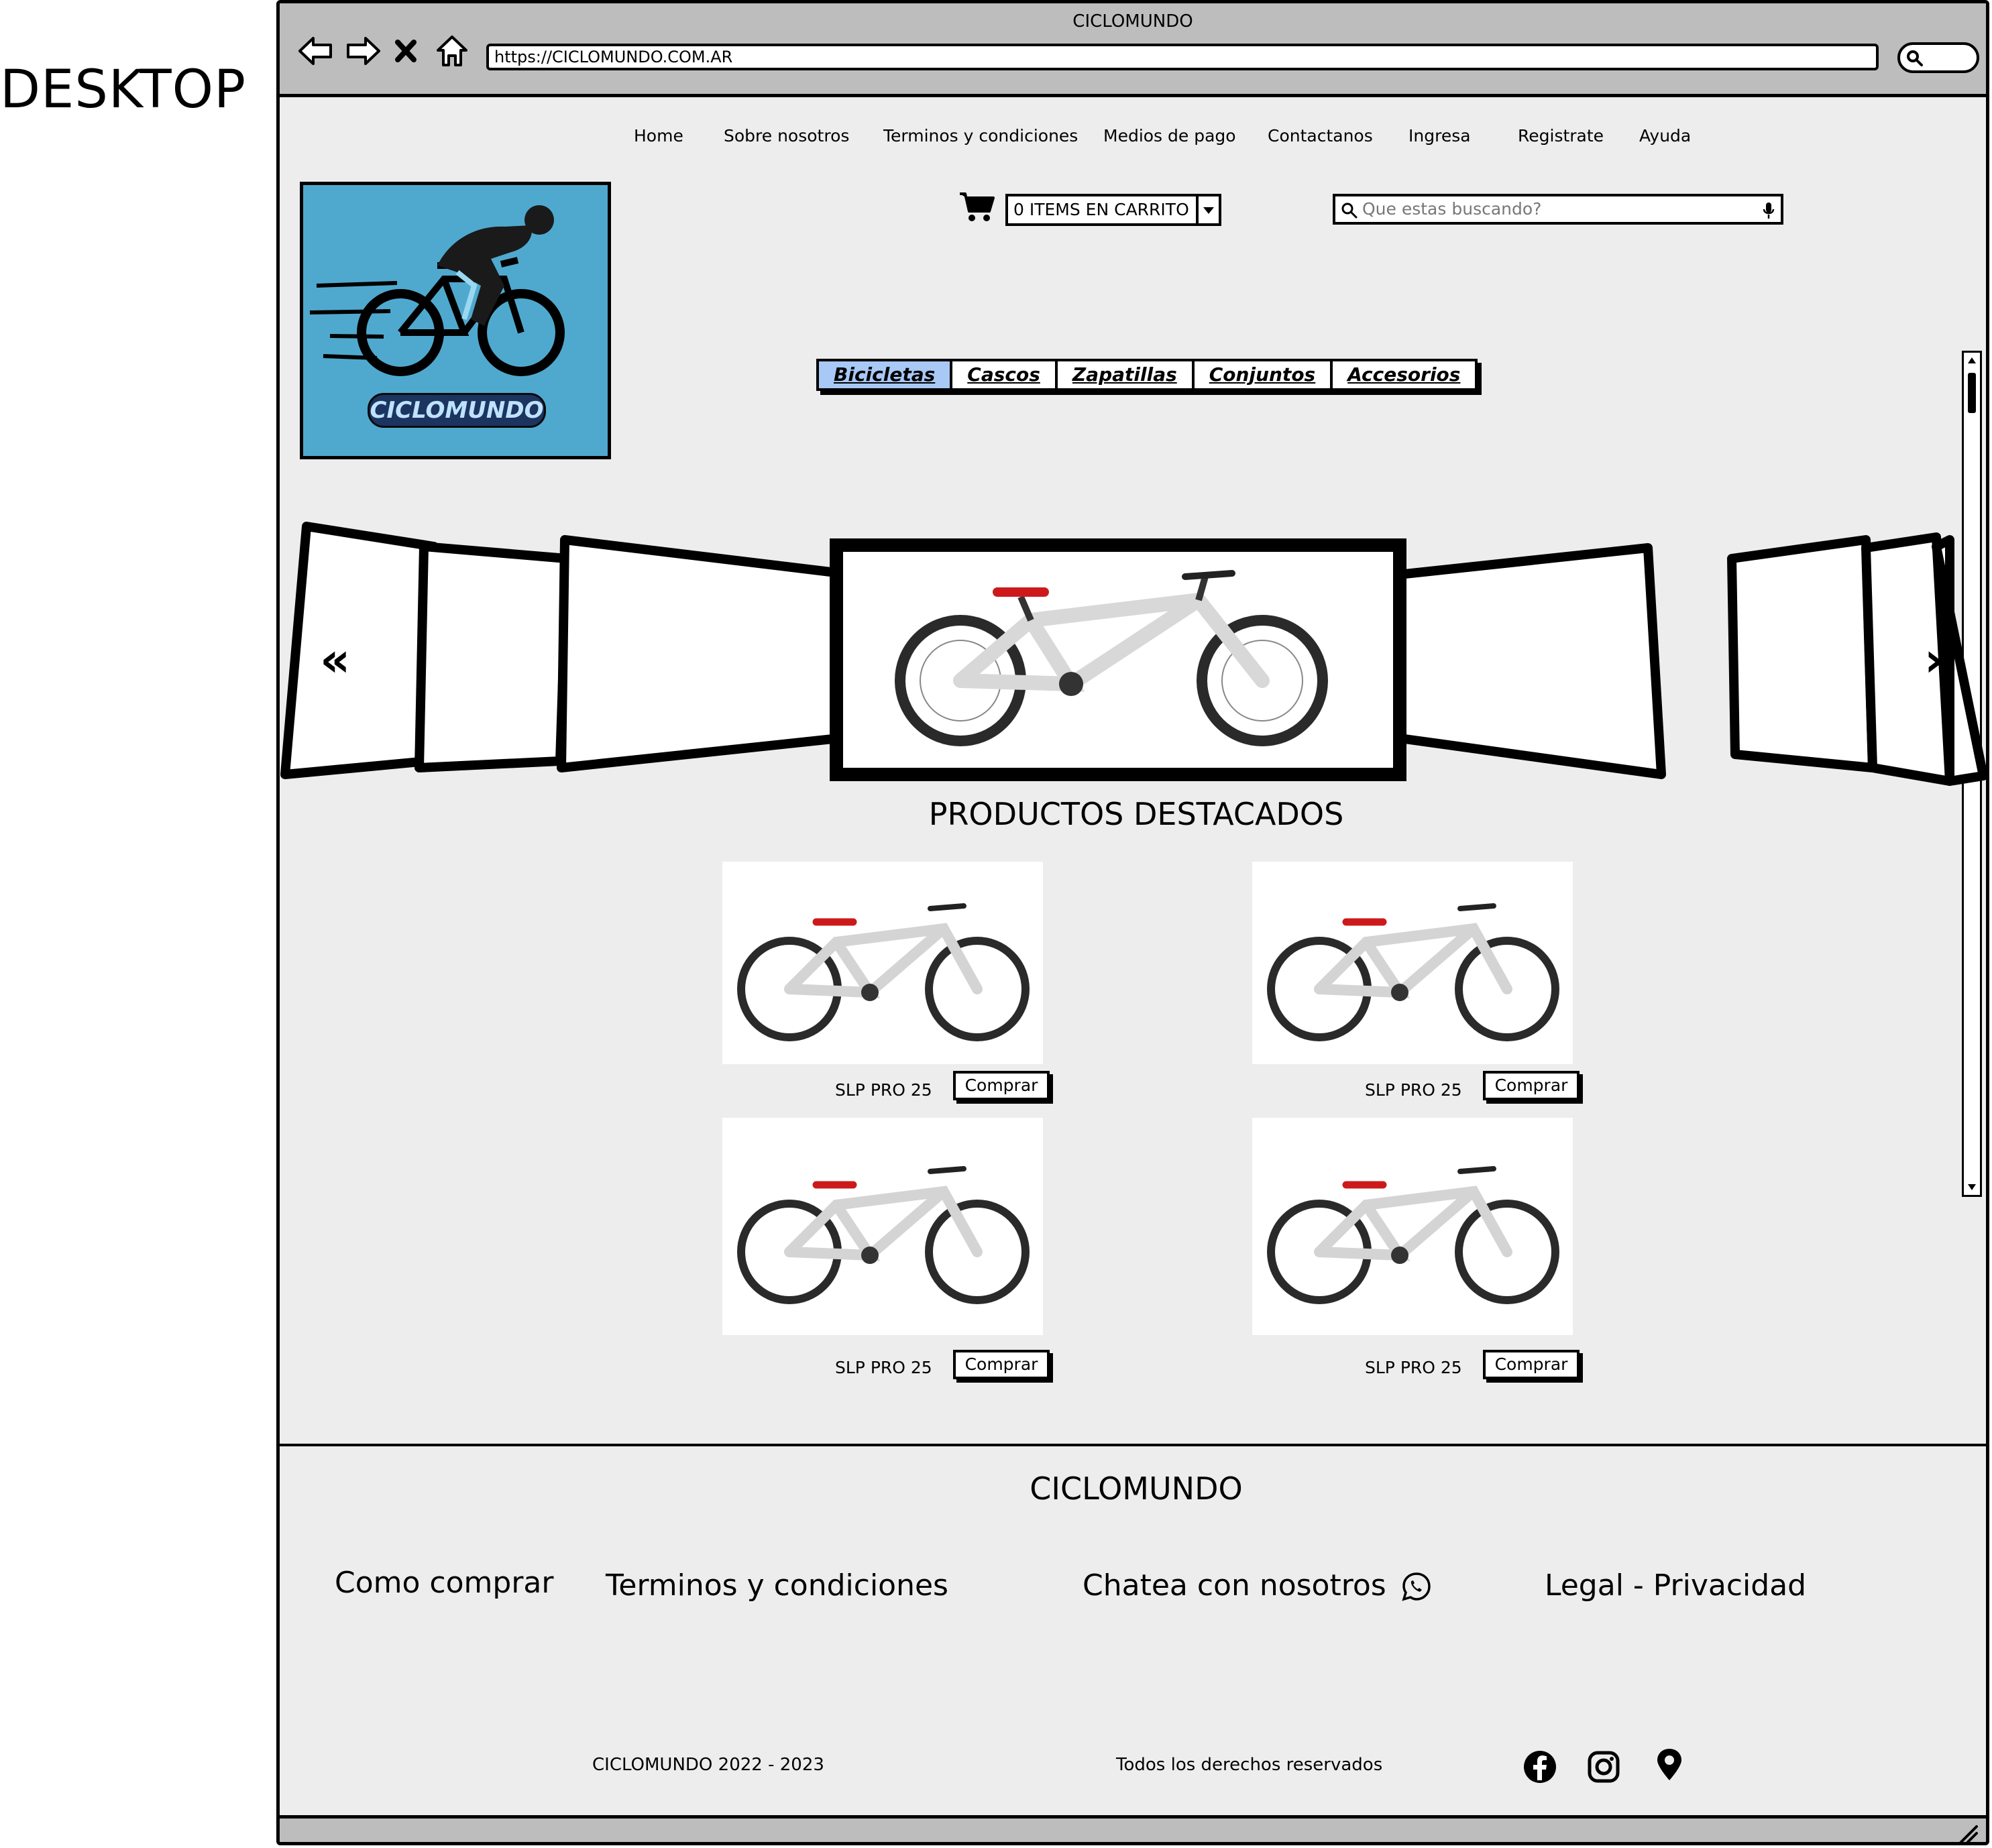  I want to click on browser-titlebar: CICLOMUNDO https://CICLOMUNDO.COM.AR, so click(1133, 50).